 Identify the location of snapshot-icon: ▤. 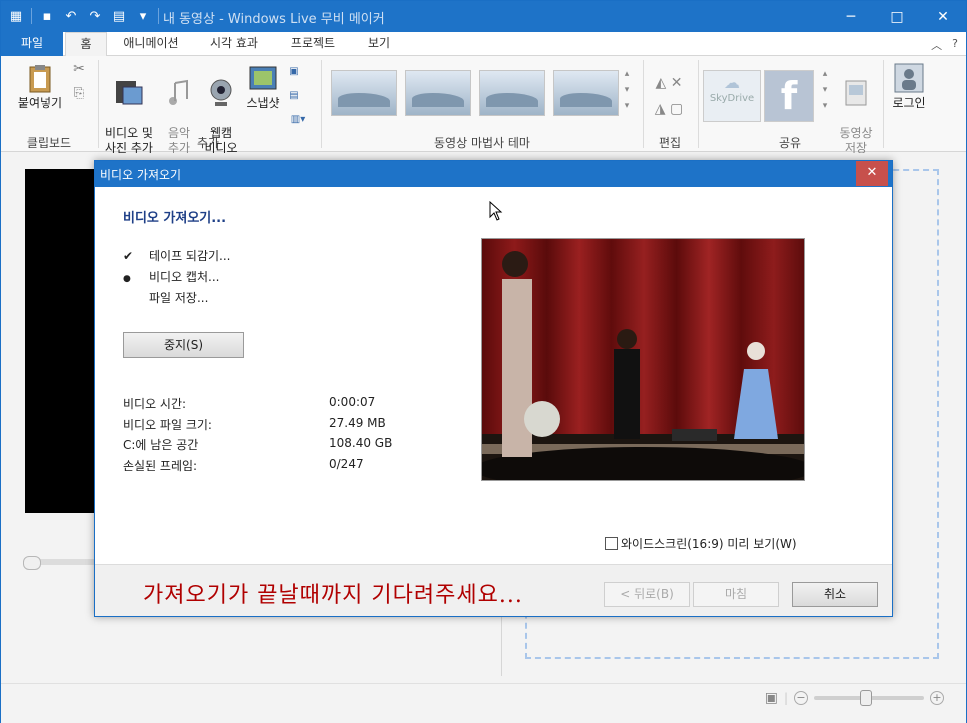
(119, 16).